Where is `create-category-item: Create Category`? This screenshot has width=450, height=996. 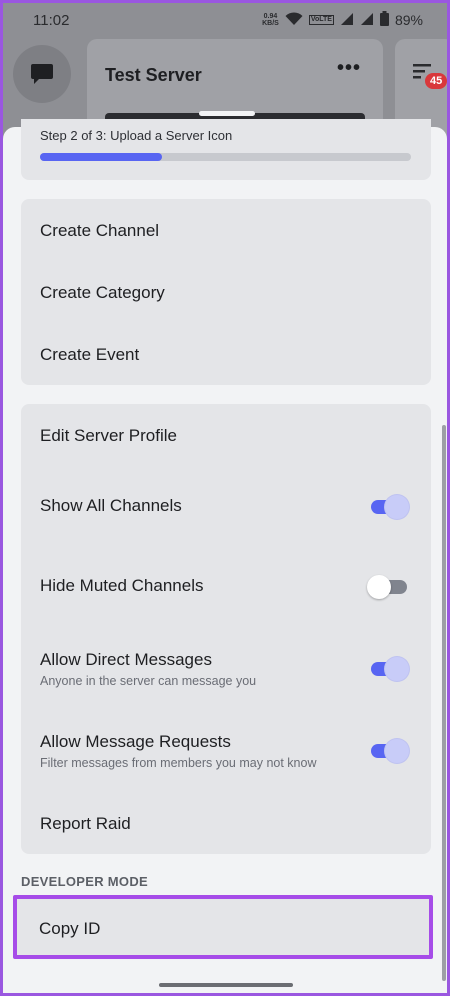
create-category-item: Create Category is located at coordinates (226, 292).